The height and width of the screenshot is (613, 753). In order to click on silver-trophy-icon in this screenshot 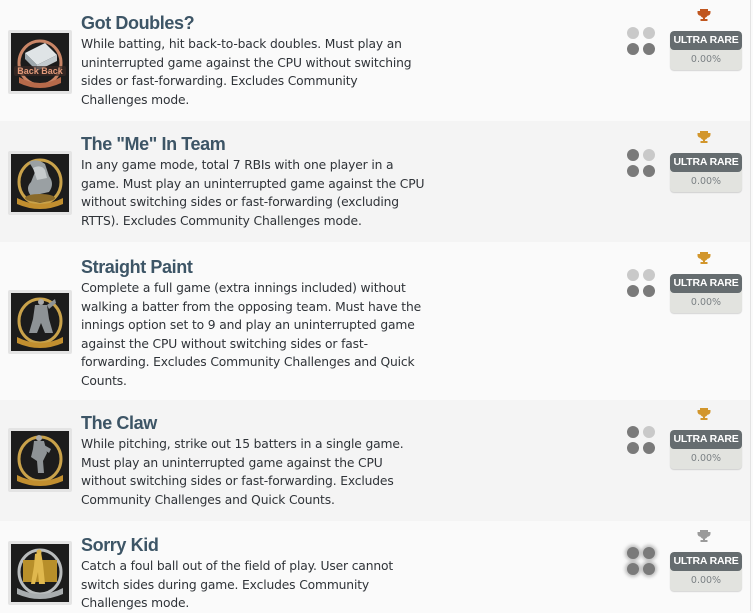, I will do `click(704, 536)`.